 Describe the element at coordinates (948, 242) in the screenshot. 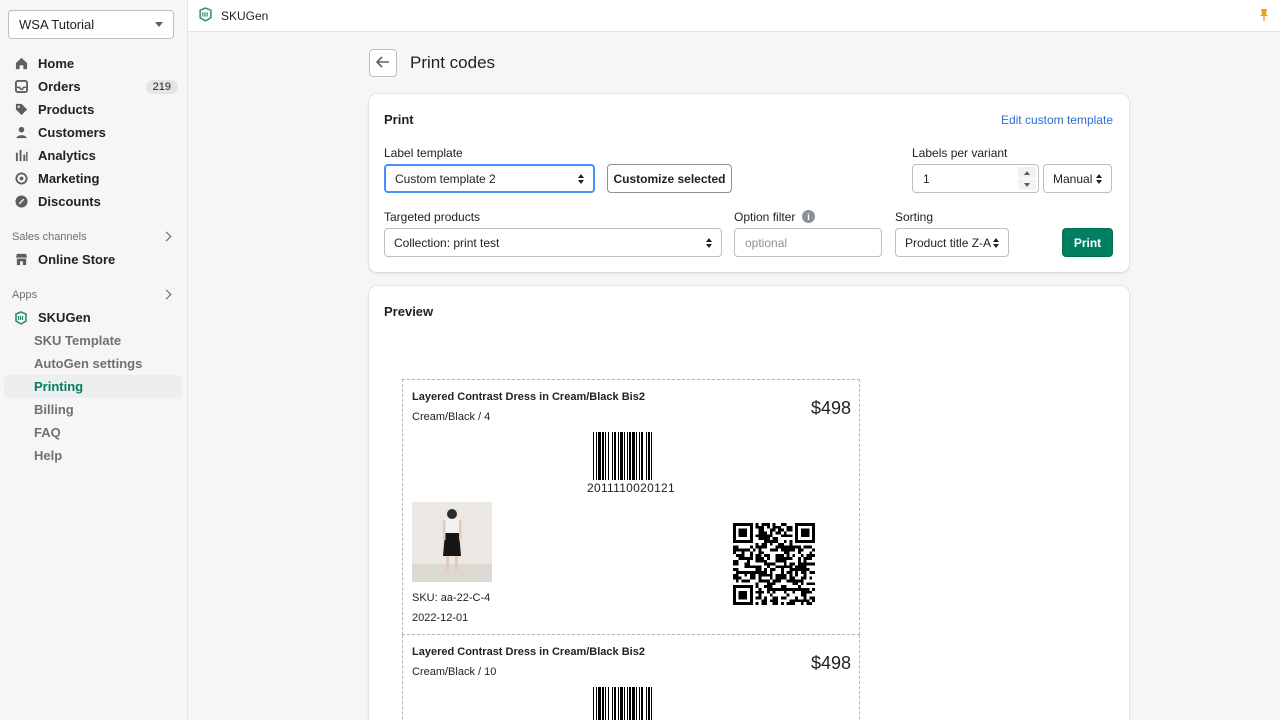

I see `sorting-value: Product title Z-A` at that location.